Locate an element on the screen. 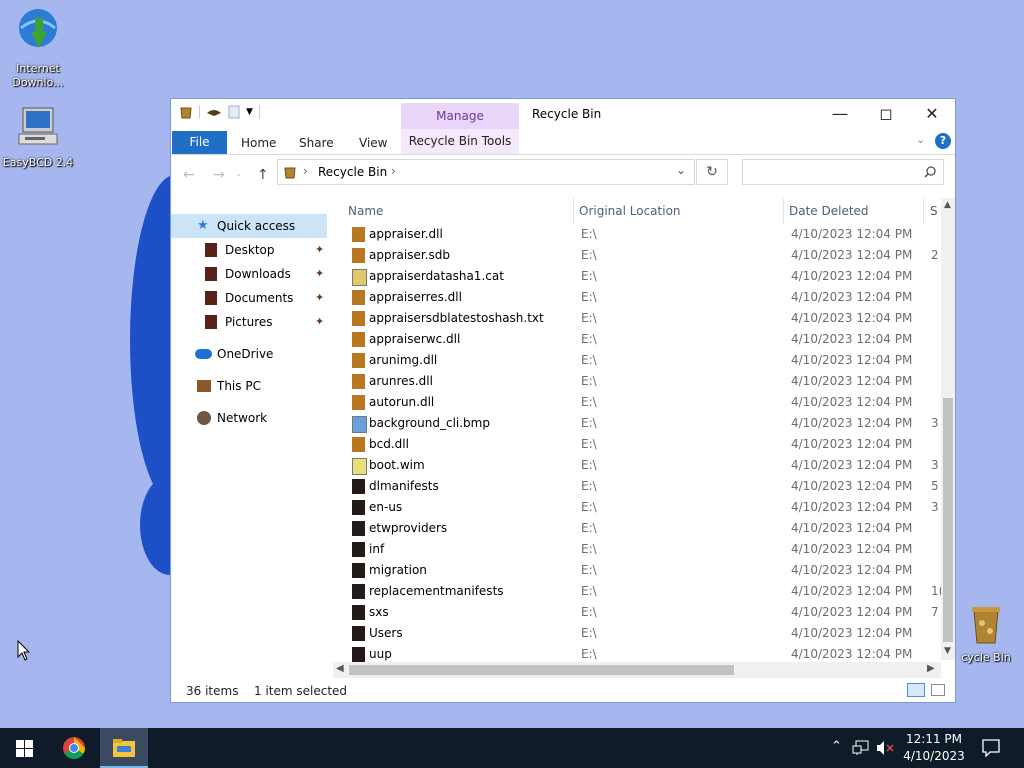  table-row: appraiser.sdb E:\ 4/10/2023 12:04 PM 2 is located at coordinates (637, 255).